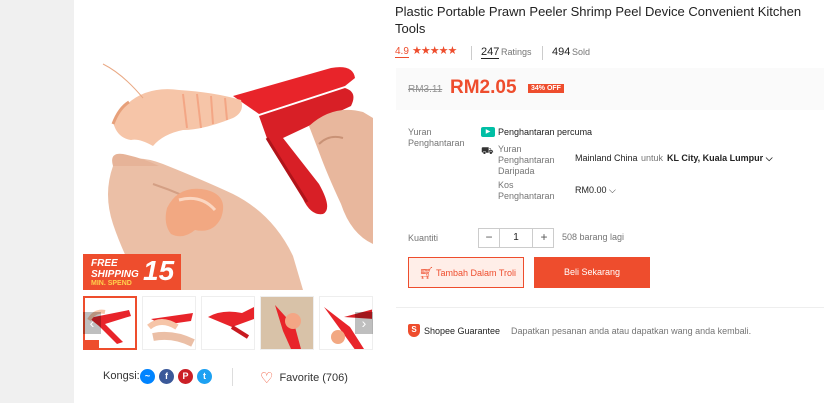 This screenshot has width=840, height=403. What do you see at coordinates (483, 87) in the screenshot?
I see `current-price: RM2.05` at bounding box center [483, 87].